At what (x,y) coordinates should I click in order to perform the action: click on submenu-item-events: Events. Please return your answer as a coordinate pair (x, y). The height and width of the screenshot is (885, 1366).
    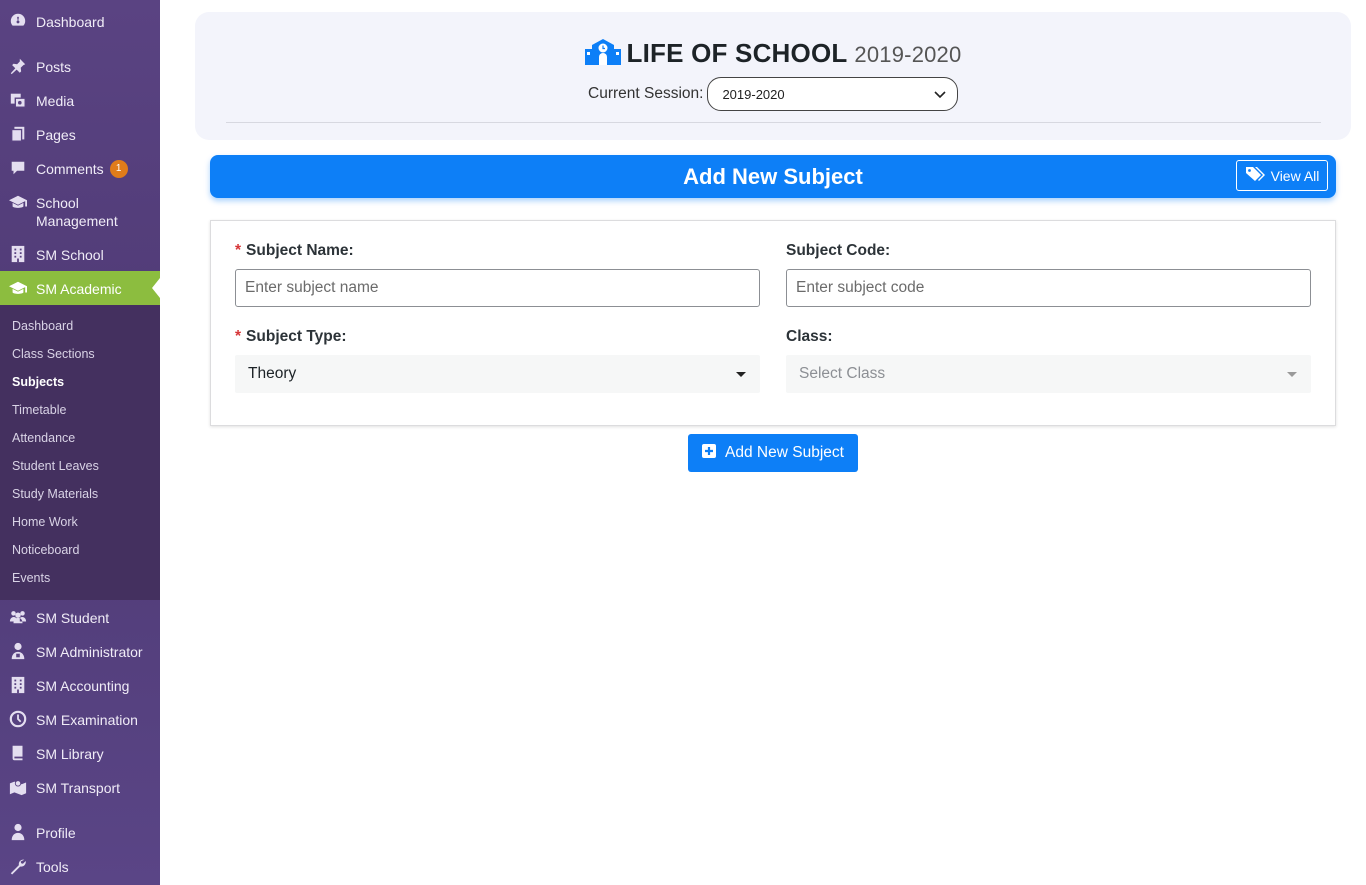
    Looking at the image, I should click on (31, 578).